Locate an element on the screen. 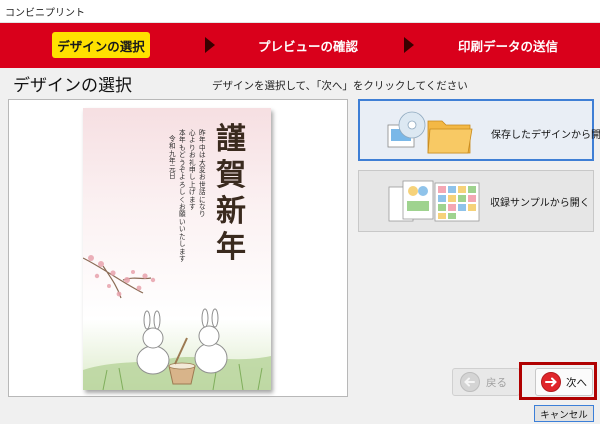  window-title: コンビニプリント is located at coordinates (45, 13).